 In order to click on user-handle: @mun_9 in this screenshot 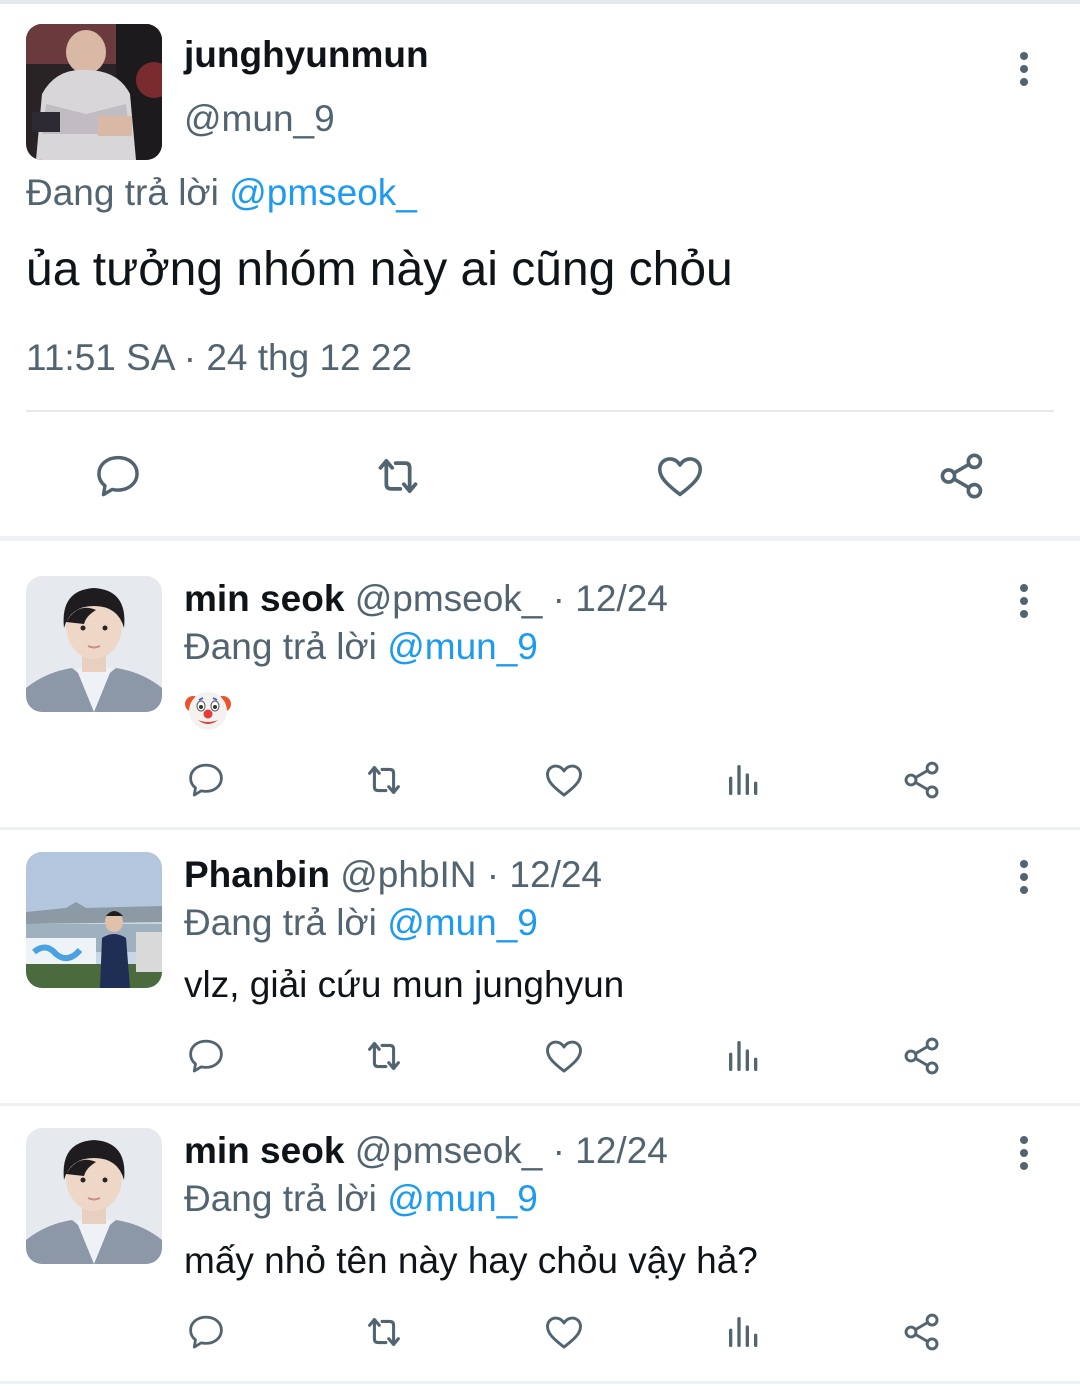, I will do `click(259, 119)`.